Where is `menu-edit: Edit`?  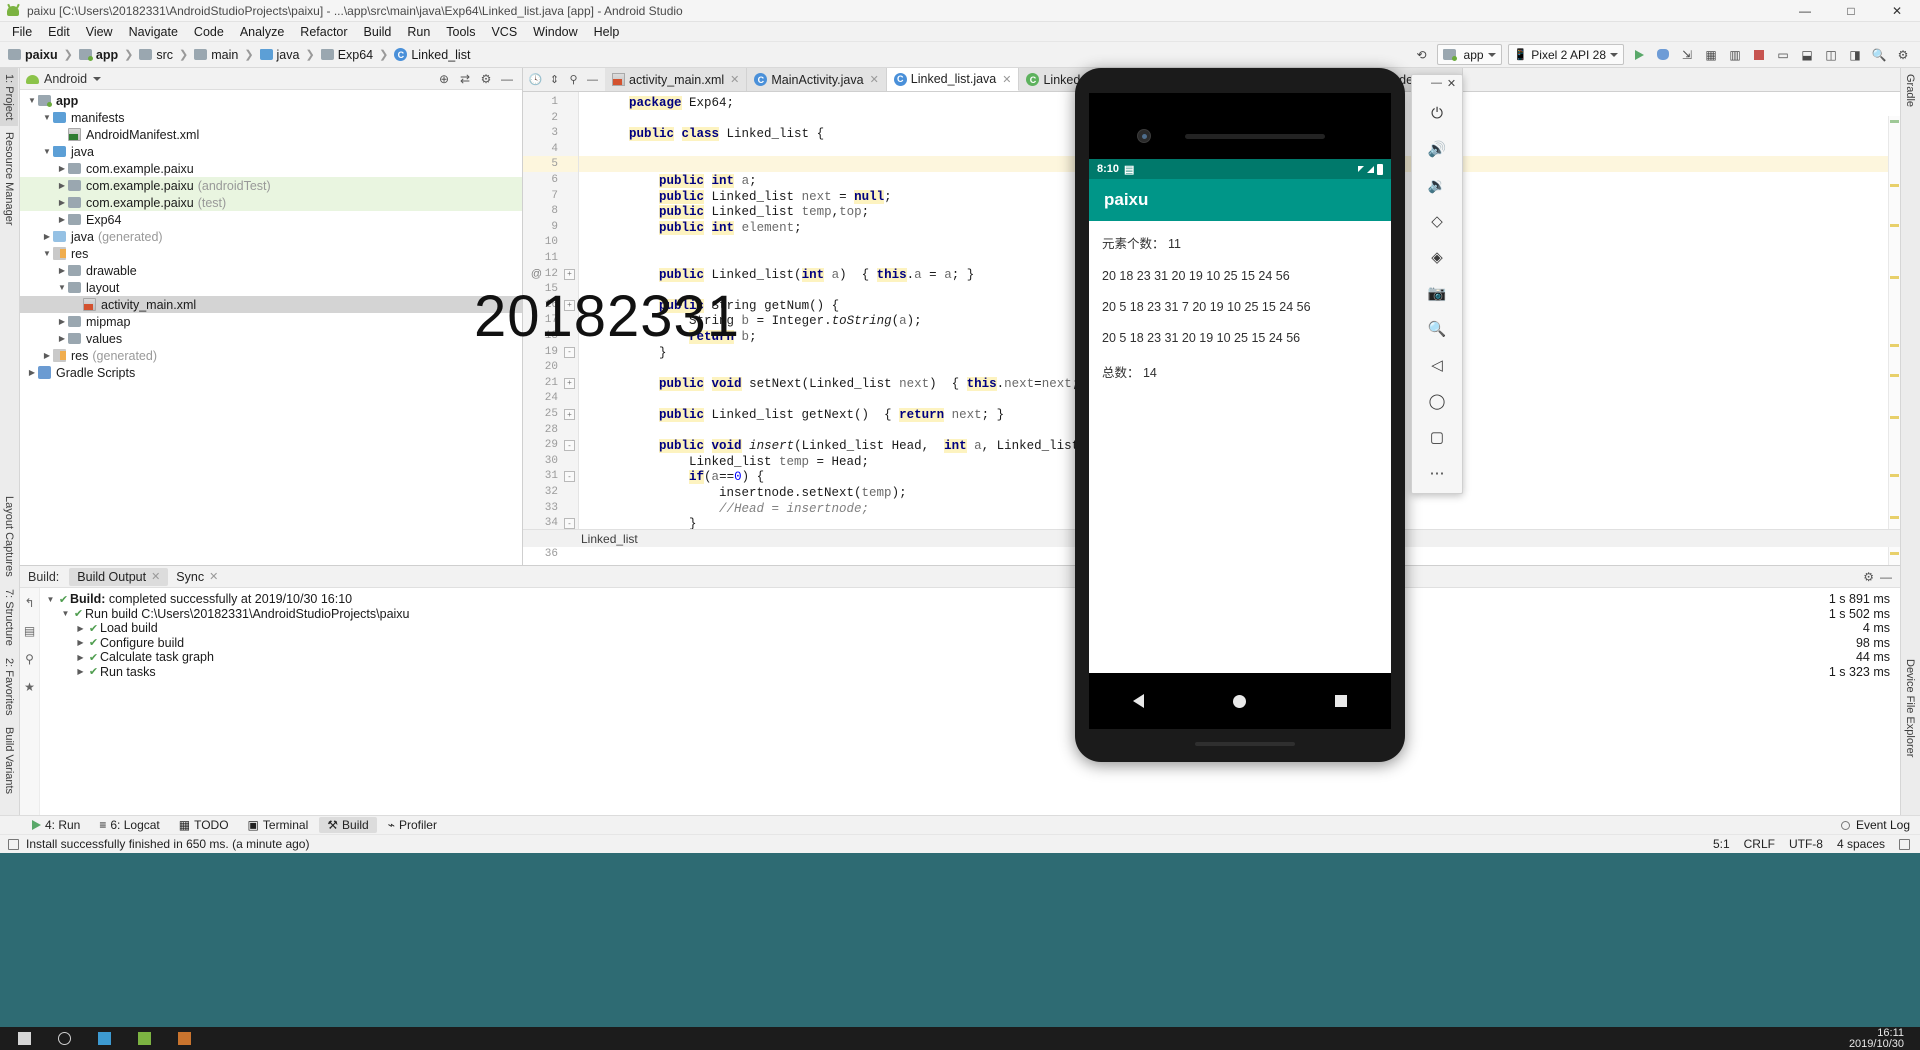
menu-edit: Edit is located at coordinates (59, 32).